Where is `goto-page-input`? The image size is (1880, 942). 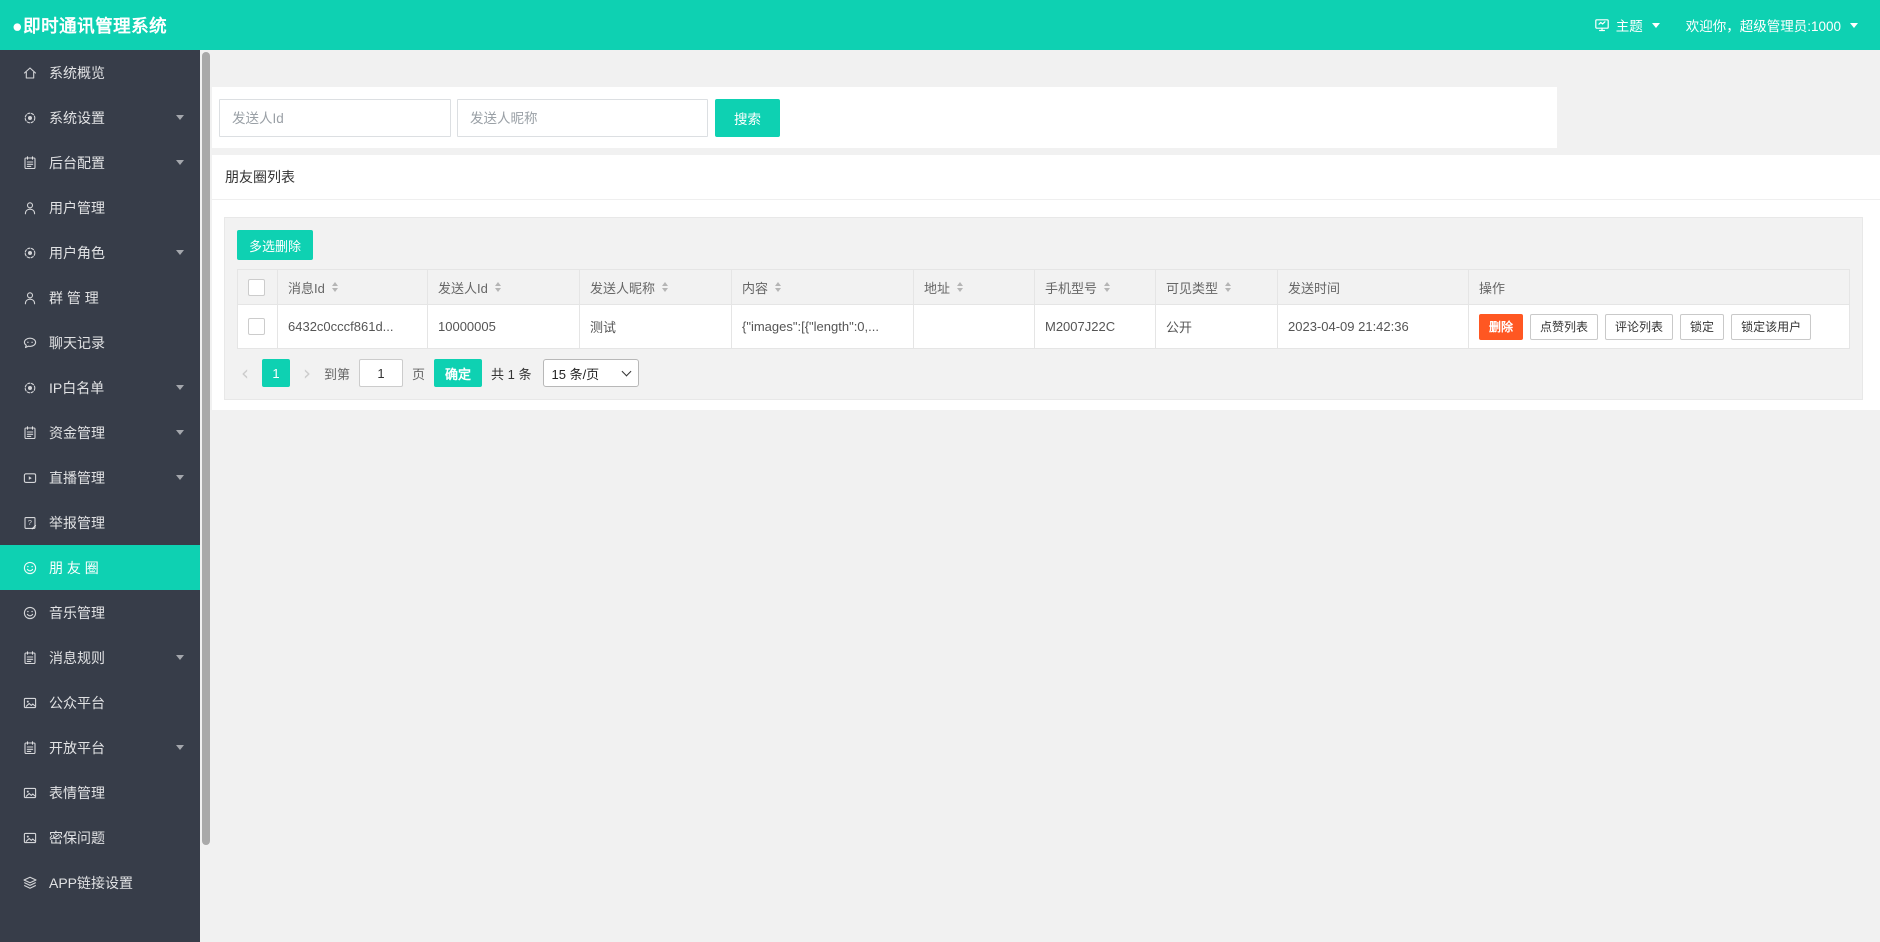
goto-page-input is located at coordinates (381, 373).